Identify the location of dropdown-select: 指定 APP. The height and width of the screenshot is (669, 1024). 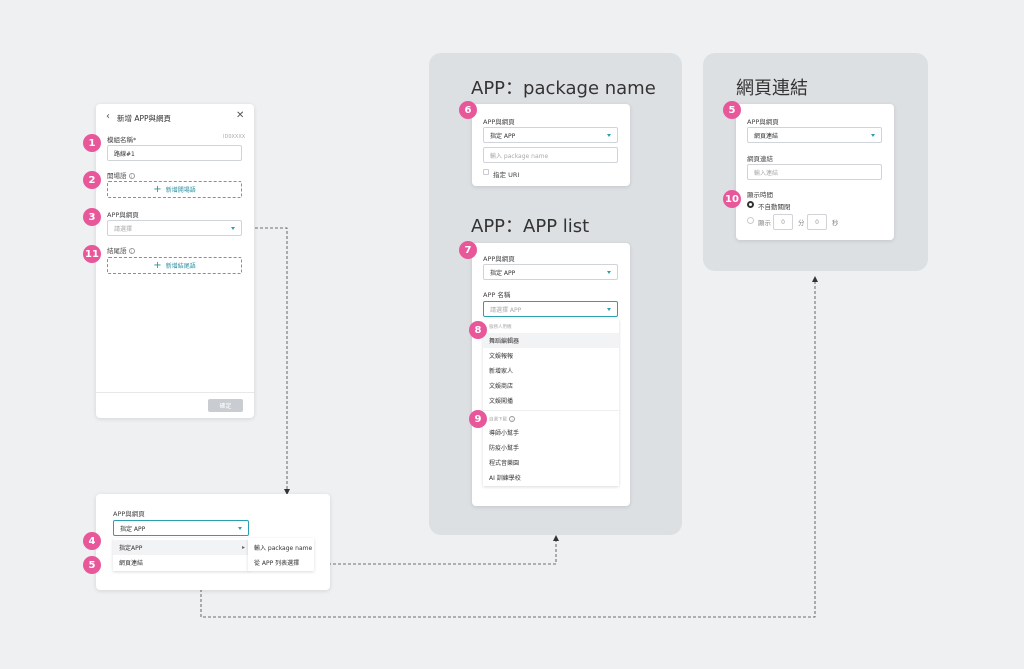
(181, 528).